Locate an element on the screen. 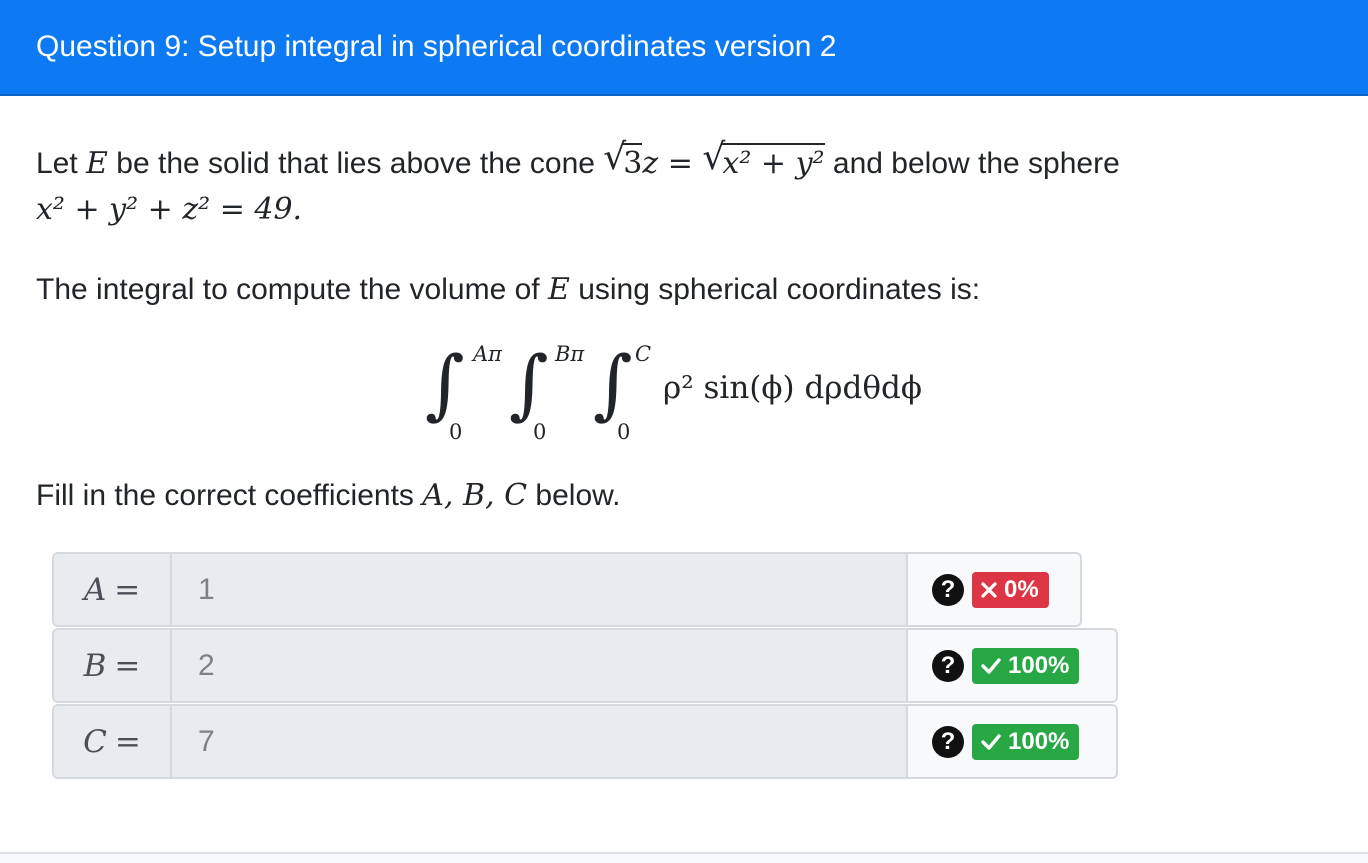 This screenshot has height=863, width=1368. sqrt-x2-y2: √ x² + y² is located at coordinates (763, 159).